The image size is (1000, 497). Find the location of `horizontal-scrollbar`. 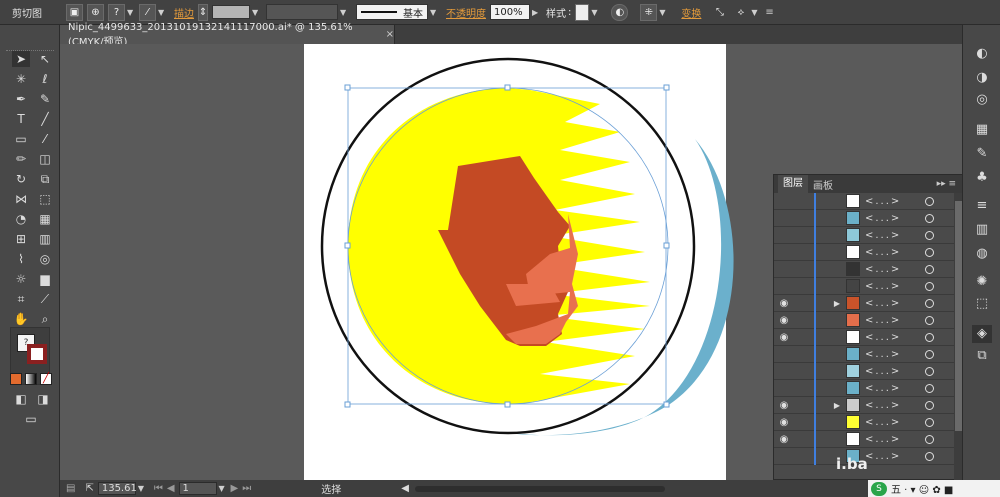

horizontal-scrollbar is located at coordinates (539, 488).